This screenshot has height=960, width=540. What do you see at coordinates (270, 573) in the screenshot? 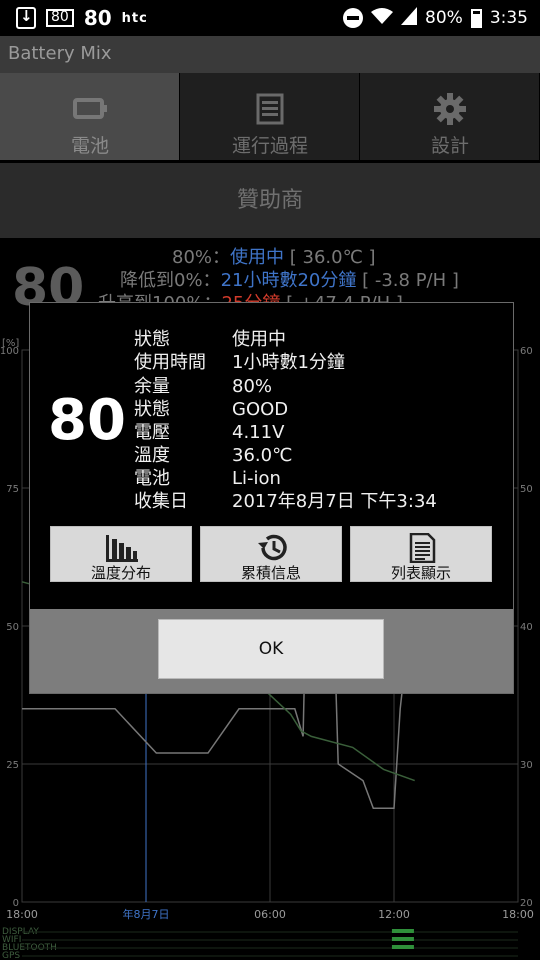
I see `button-label: 累積信息` at bounding box center [270, 573].